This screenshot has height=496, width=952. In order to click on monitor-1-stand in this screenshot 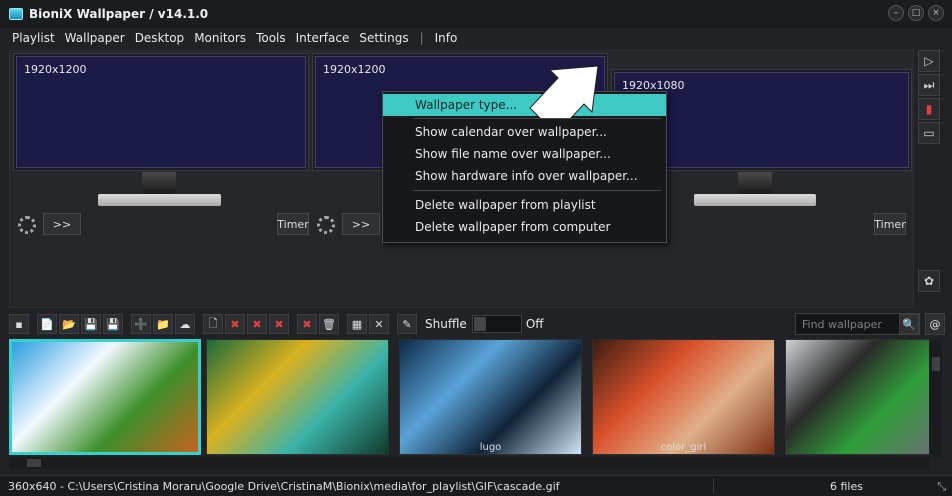, I will do `click(159, 183)`.